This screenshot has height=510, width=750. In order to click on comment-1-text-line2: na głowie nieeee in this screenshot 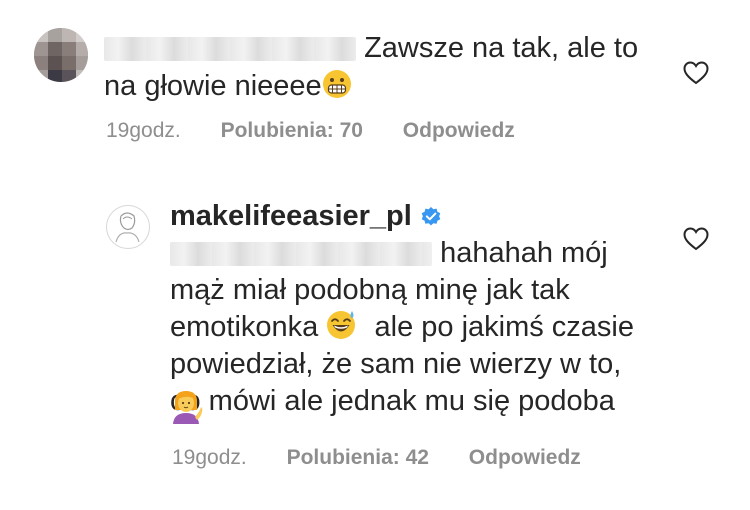, I will do `click(228, 88)`.